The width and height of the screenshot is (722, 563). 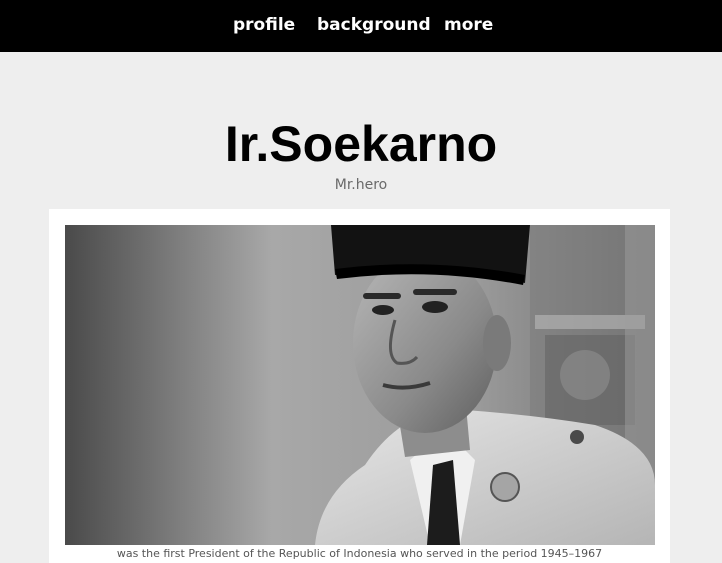 I want to click on page-title: Ir.Soekarno, so click(x=361, y=144).